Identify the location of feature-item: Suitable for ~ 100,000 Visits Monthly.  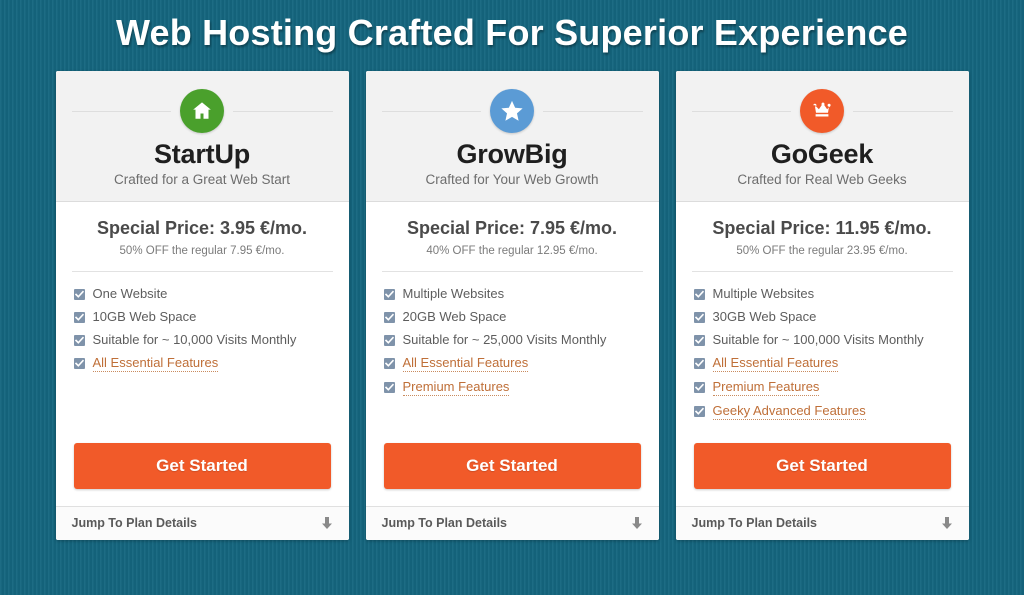
(823, 340).